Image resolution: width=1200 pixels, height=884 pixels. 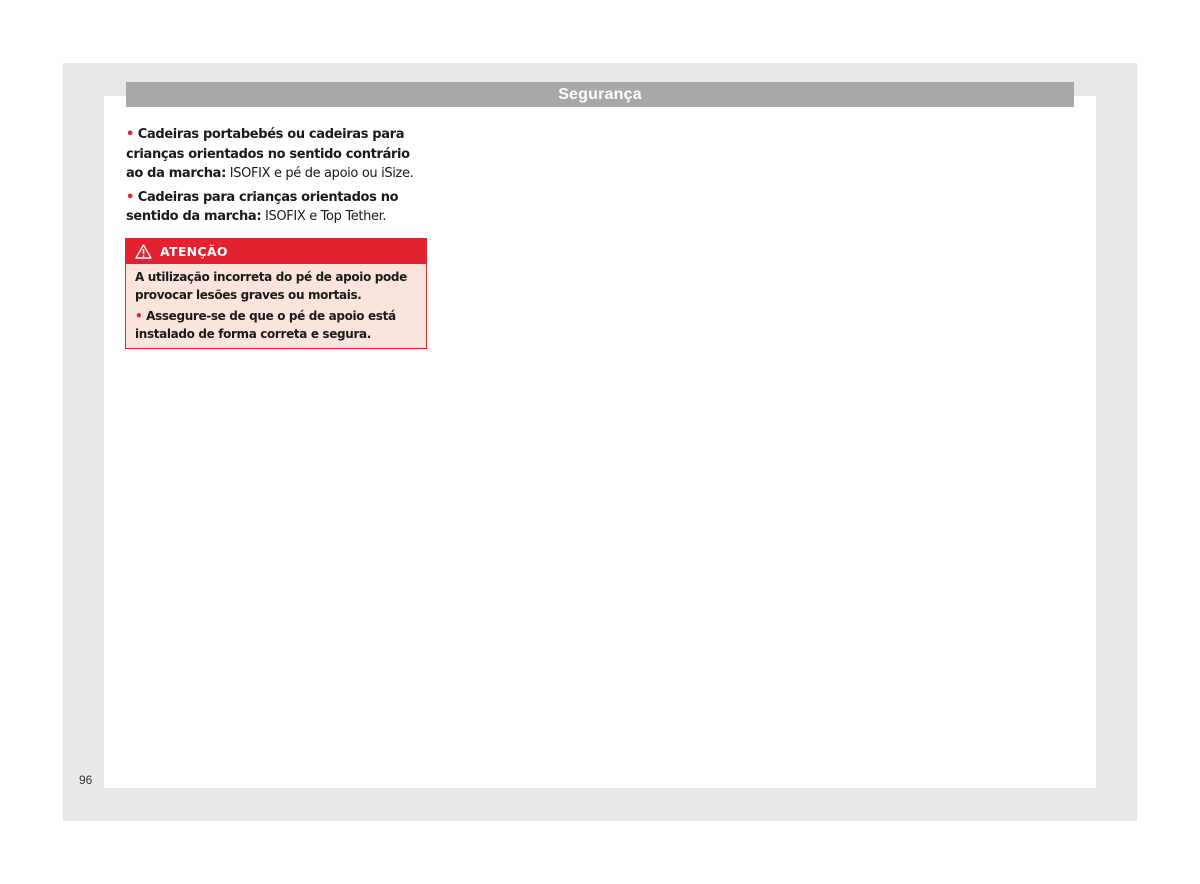 I want to click on page-number: 96, so click(x=86, y=780).